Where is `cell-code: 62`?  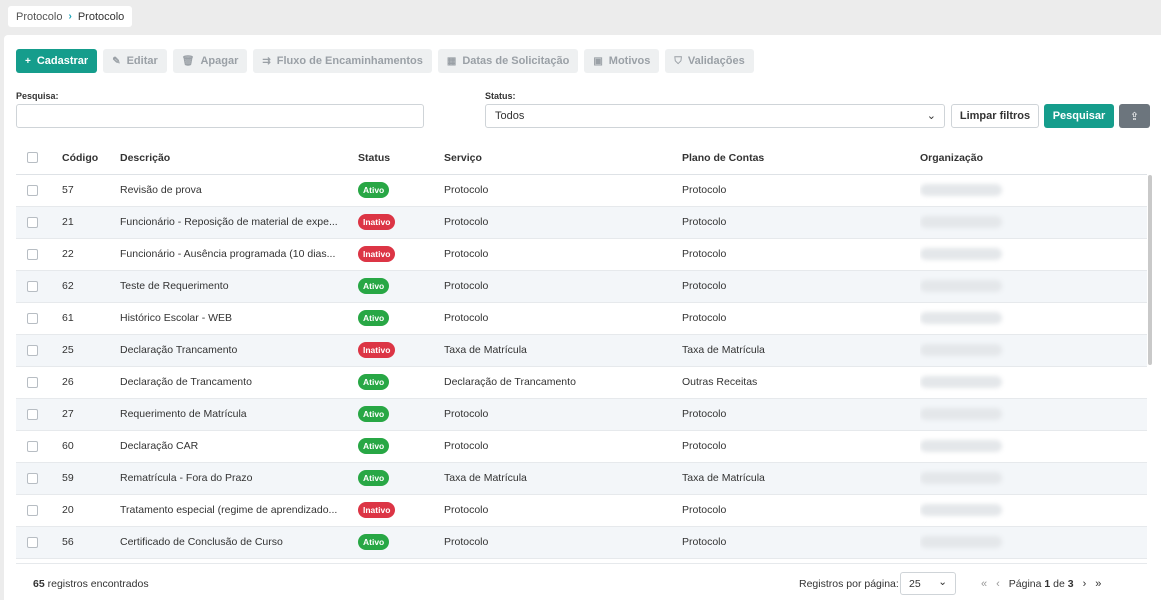 cell-code: 62 is located at coordinates (91, 286).